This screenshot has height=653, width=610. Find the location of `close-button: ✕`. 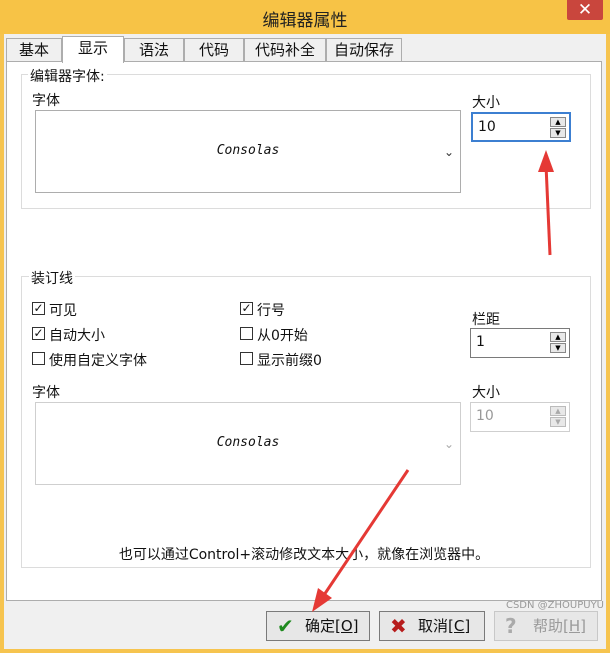

close-button: ✕ is located at coordinates (585, 10).